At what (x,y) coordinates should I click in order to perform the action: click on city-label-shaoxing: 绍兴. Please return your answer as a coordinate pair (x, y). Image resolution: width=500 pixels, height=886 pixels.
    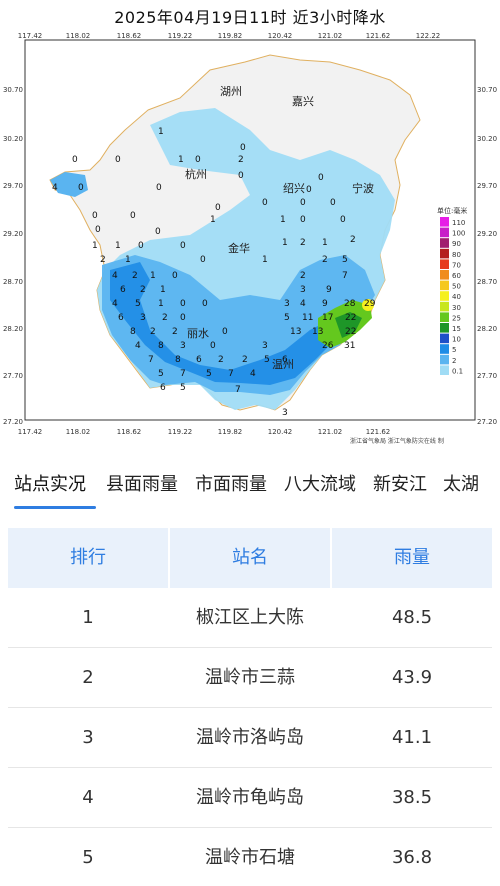
    Looking at the image, I should click on (294, 188).